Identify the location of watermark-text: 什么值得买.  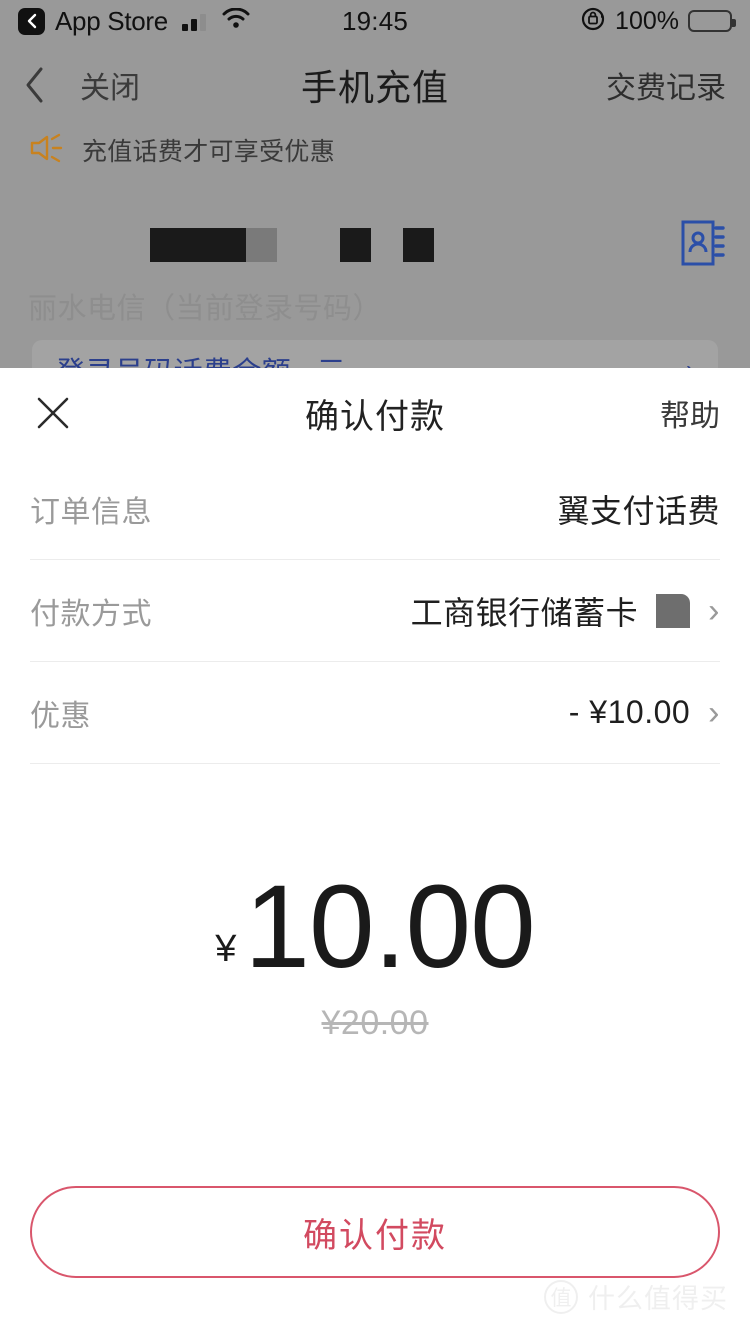
(658, 1299).